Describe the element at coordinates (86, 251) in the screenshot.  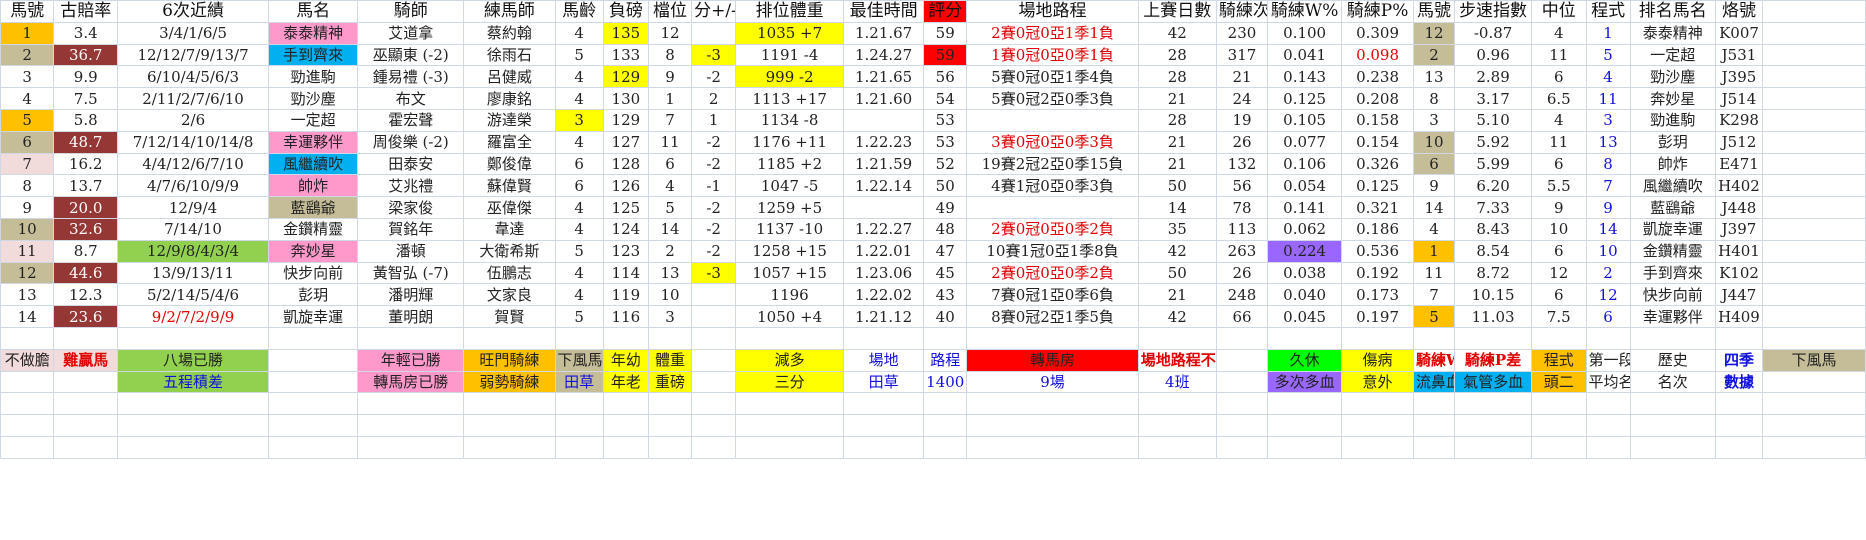
I see `cell-odds: 8.7` at that location.